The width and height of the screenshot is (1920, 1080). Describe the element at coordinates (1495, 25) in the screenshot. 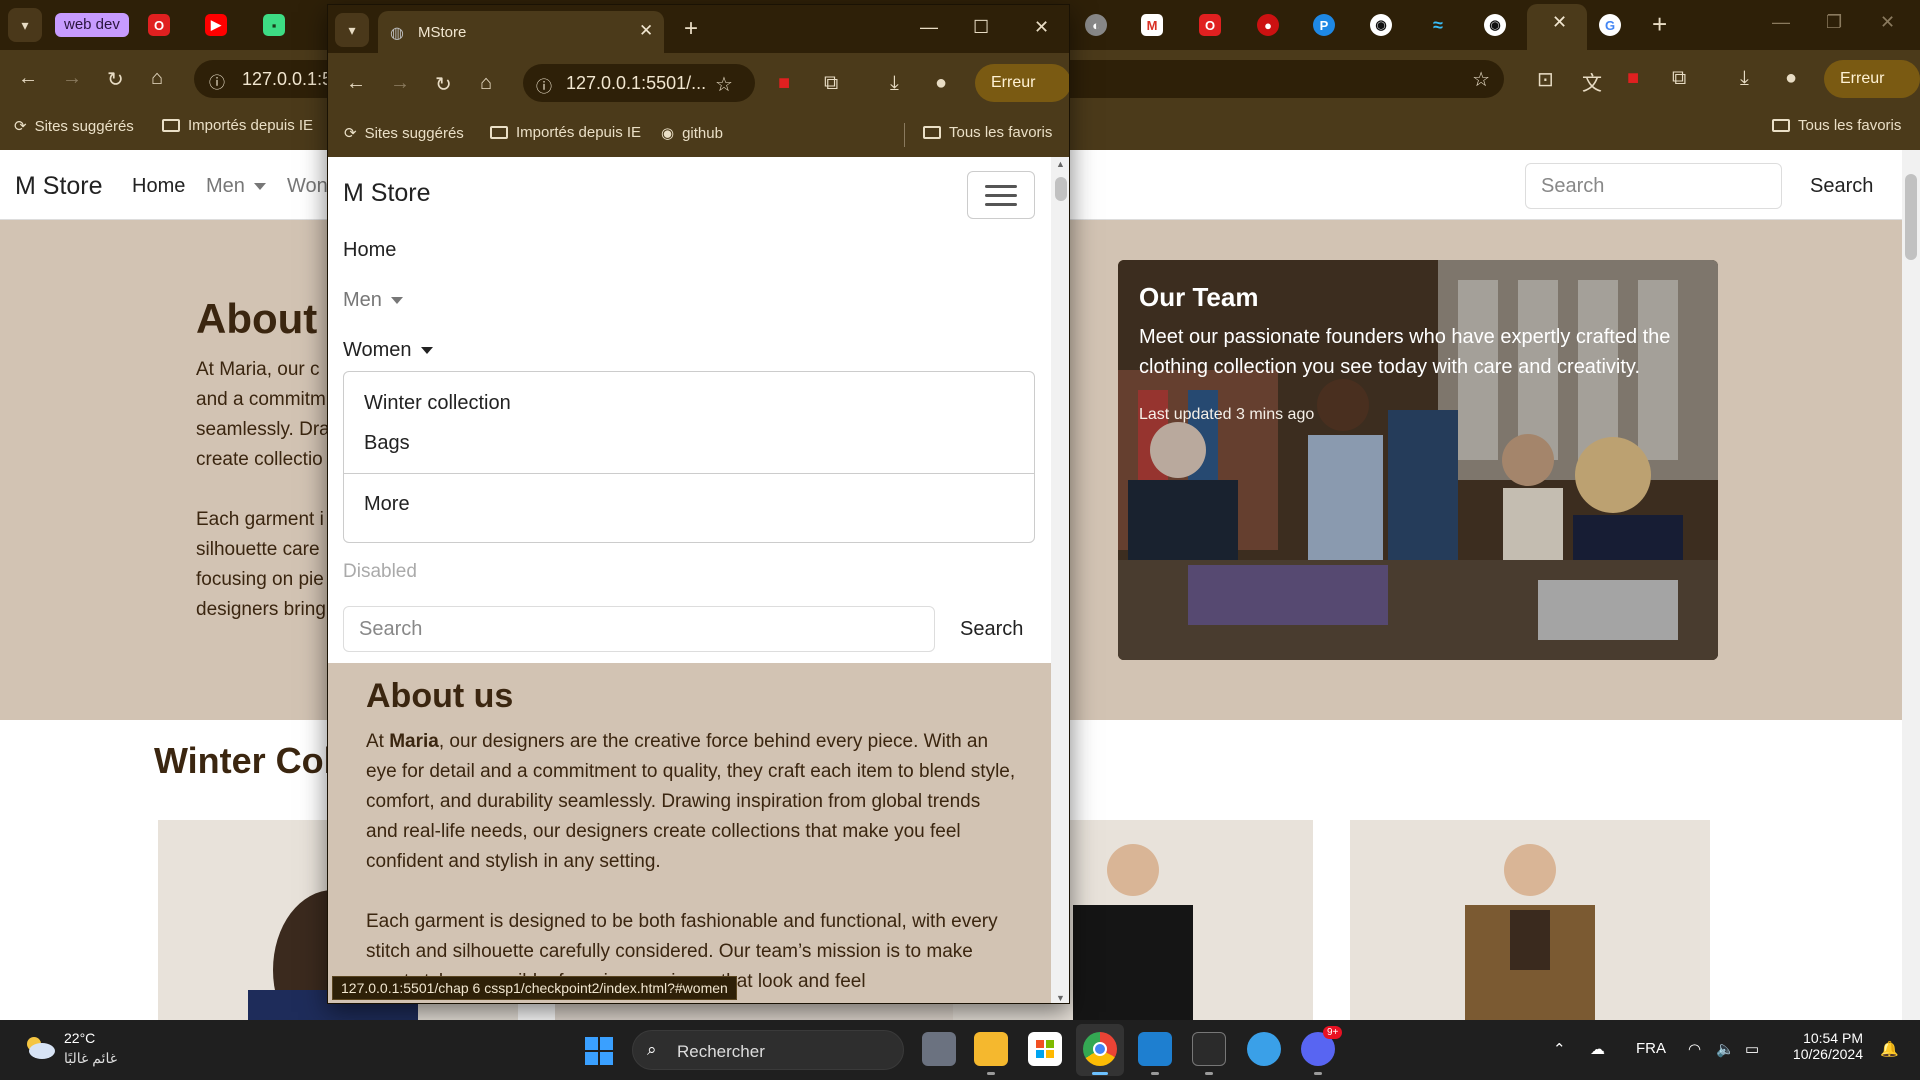

I see `github-tab-icon-2: ◉` at that location.